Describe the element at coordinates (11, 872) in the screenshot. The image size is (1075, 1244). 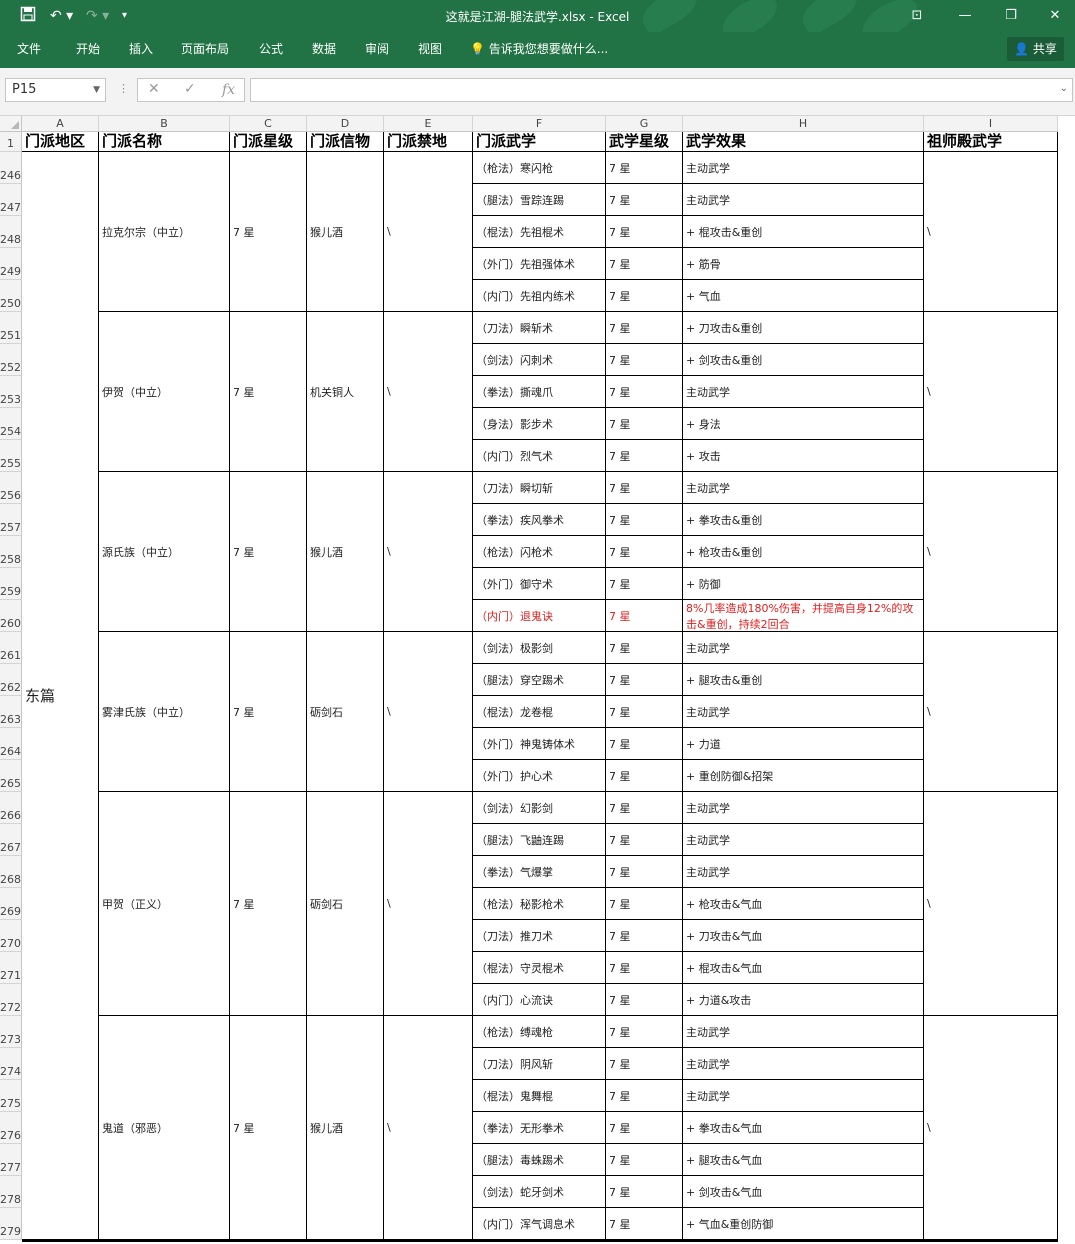
I see `row-header: 268` at that location.